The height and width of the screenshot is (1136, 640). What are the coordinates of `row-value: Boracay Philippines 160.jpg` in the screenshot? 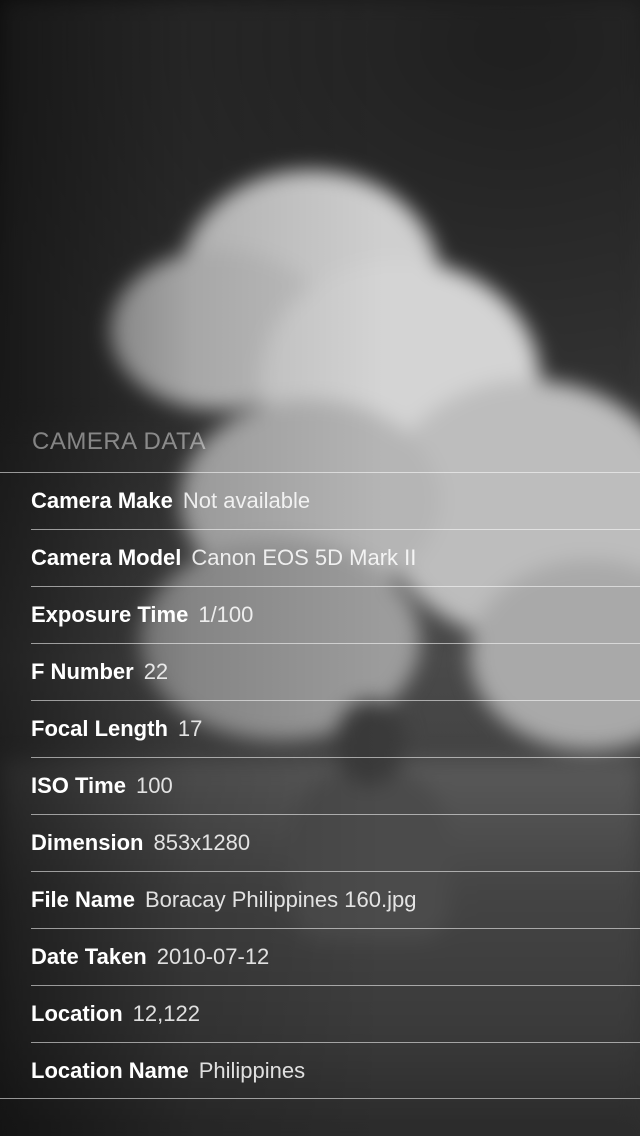 It's located at (280, 899).